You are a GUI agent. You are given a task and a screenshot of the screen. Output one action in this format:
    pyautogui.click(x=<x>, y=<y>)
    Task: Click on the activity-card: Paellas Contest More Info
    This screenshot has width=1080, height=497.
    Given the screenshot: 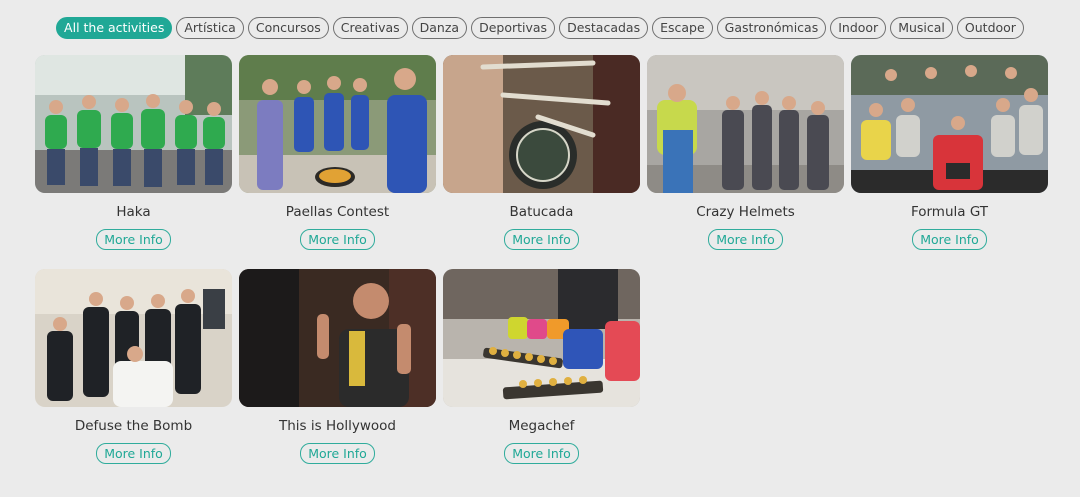 What is the action you would take?
    pyautogui.click(x=337, y=162)
    